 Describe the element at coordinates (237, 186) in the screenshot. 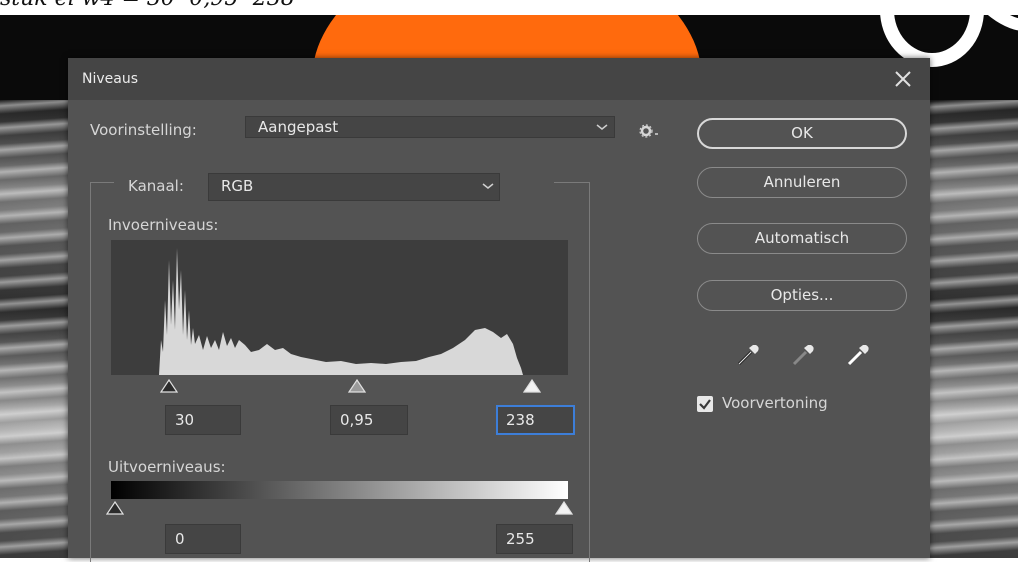

I see `channel-value: RGB` at that location.